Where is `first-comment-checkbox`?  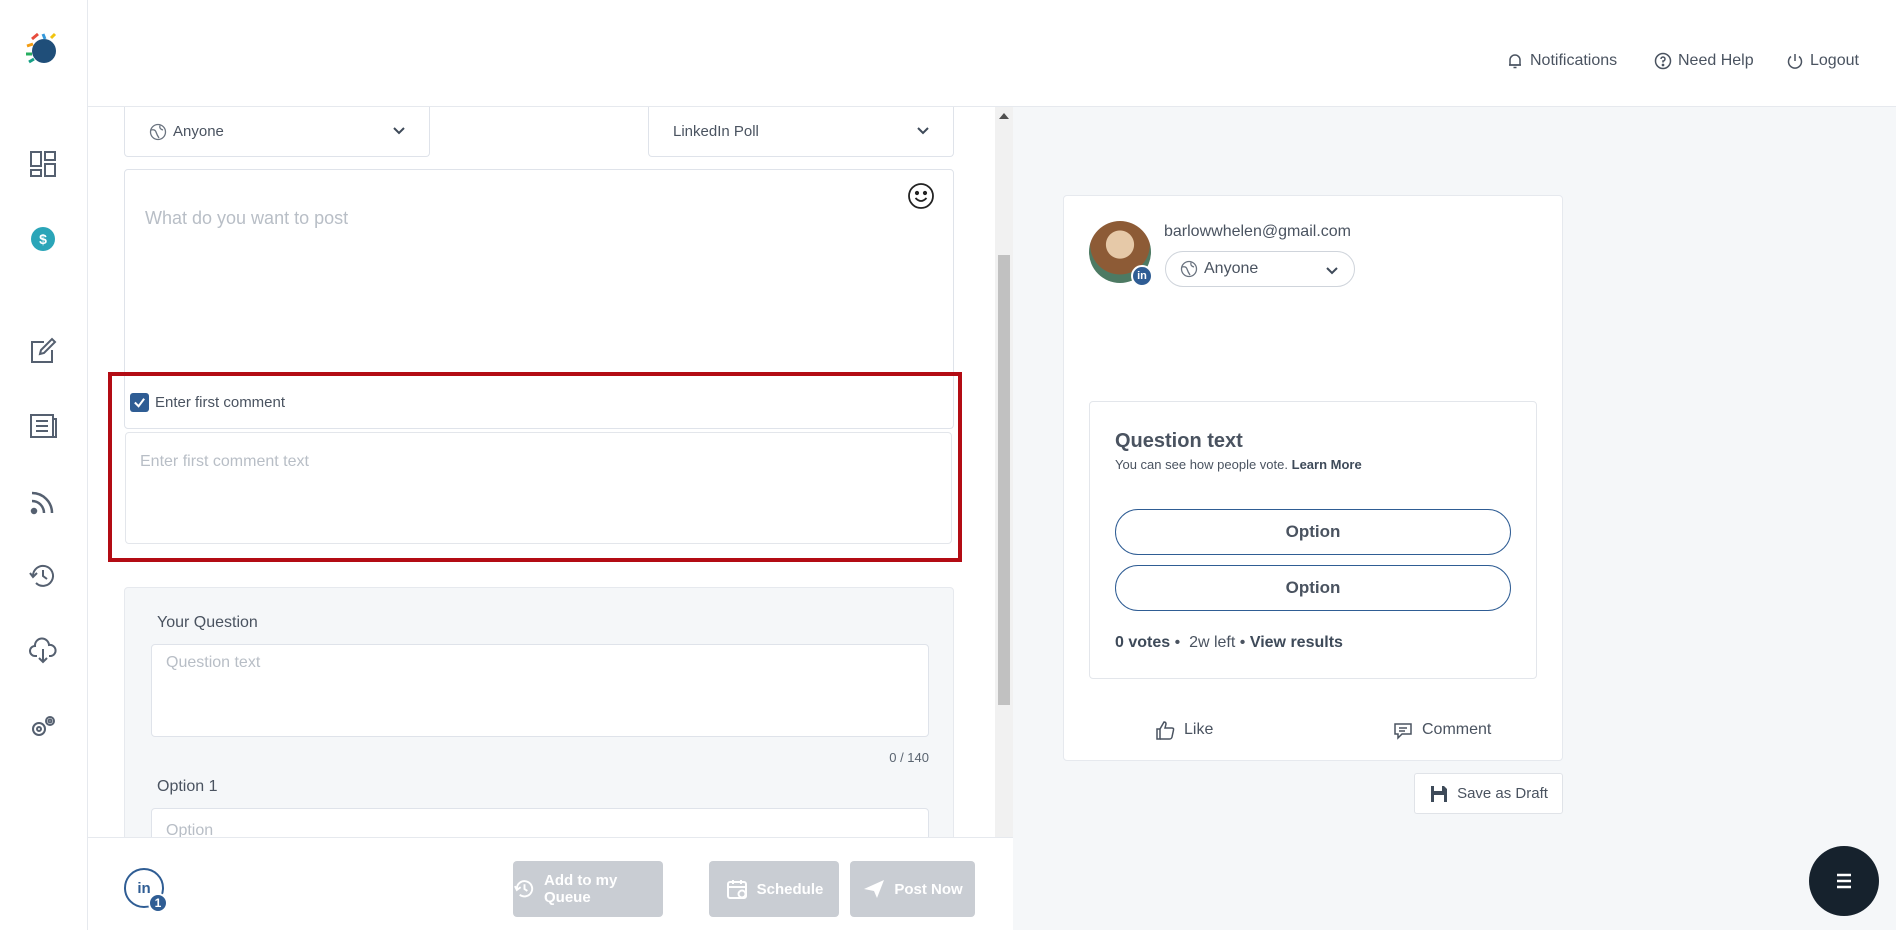
first-comment-checkbox is located at coordinates (139, 402).